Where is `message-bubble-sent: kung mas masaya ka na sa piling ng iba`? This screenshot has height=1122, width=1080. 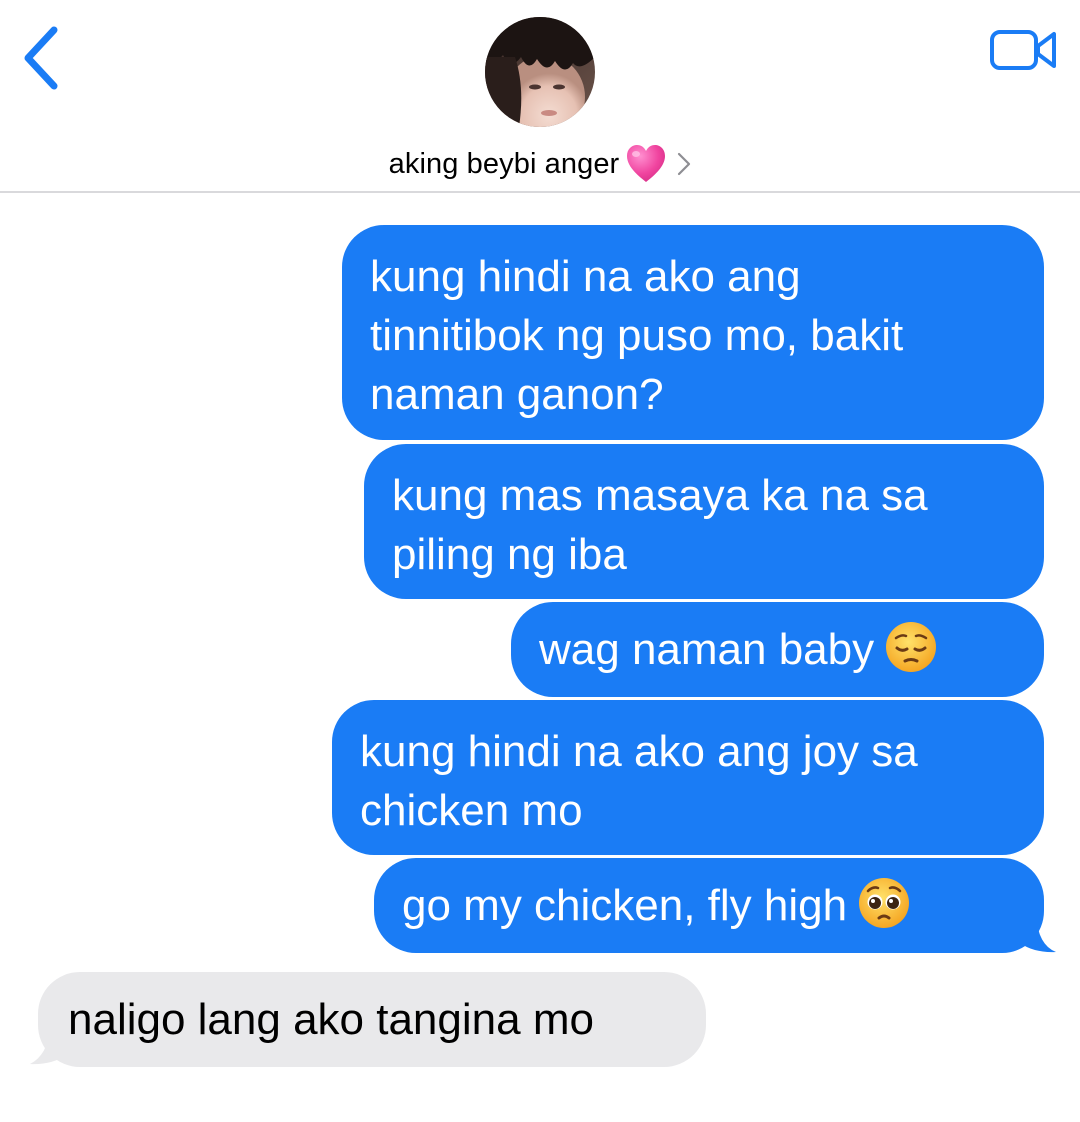 message-bubble-sent: kung mas masaya ka na sa piling ng iba is located at coordinates (704, 521).